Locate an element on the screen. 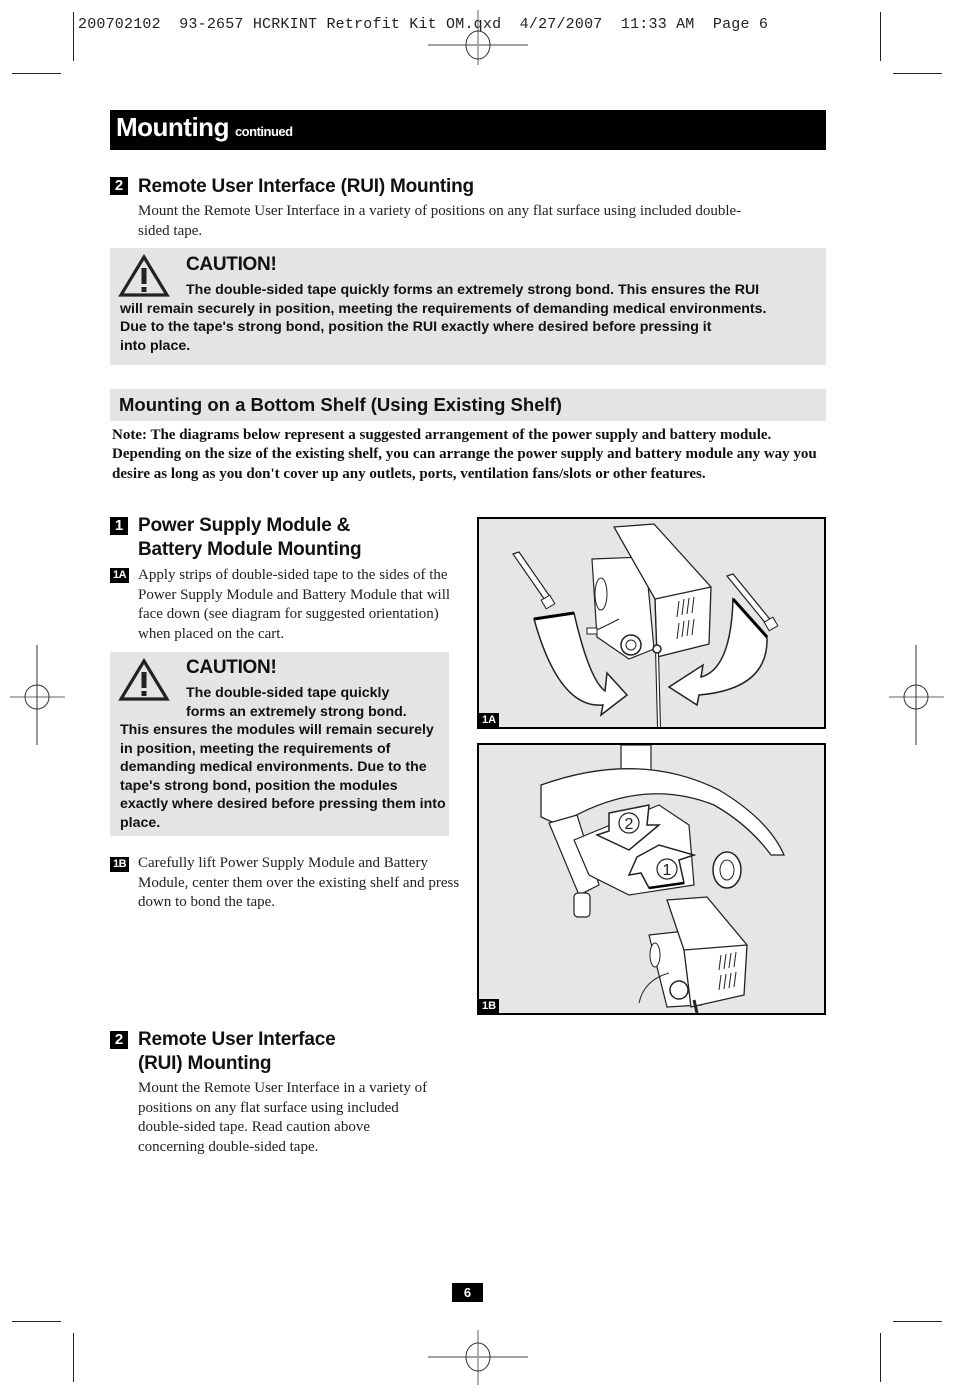  rui-heading-top: 2 Remote User Interface (RUI) Mounting is located at coordinates (292, 187).